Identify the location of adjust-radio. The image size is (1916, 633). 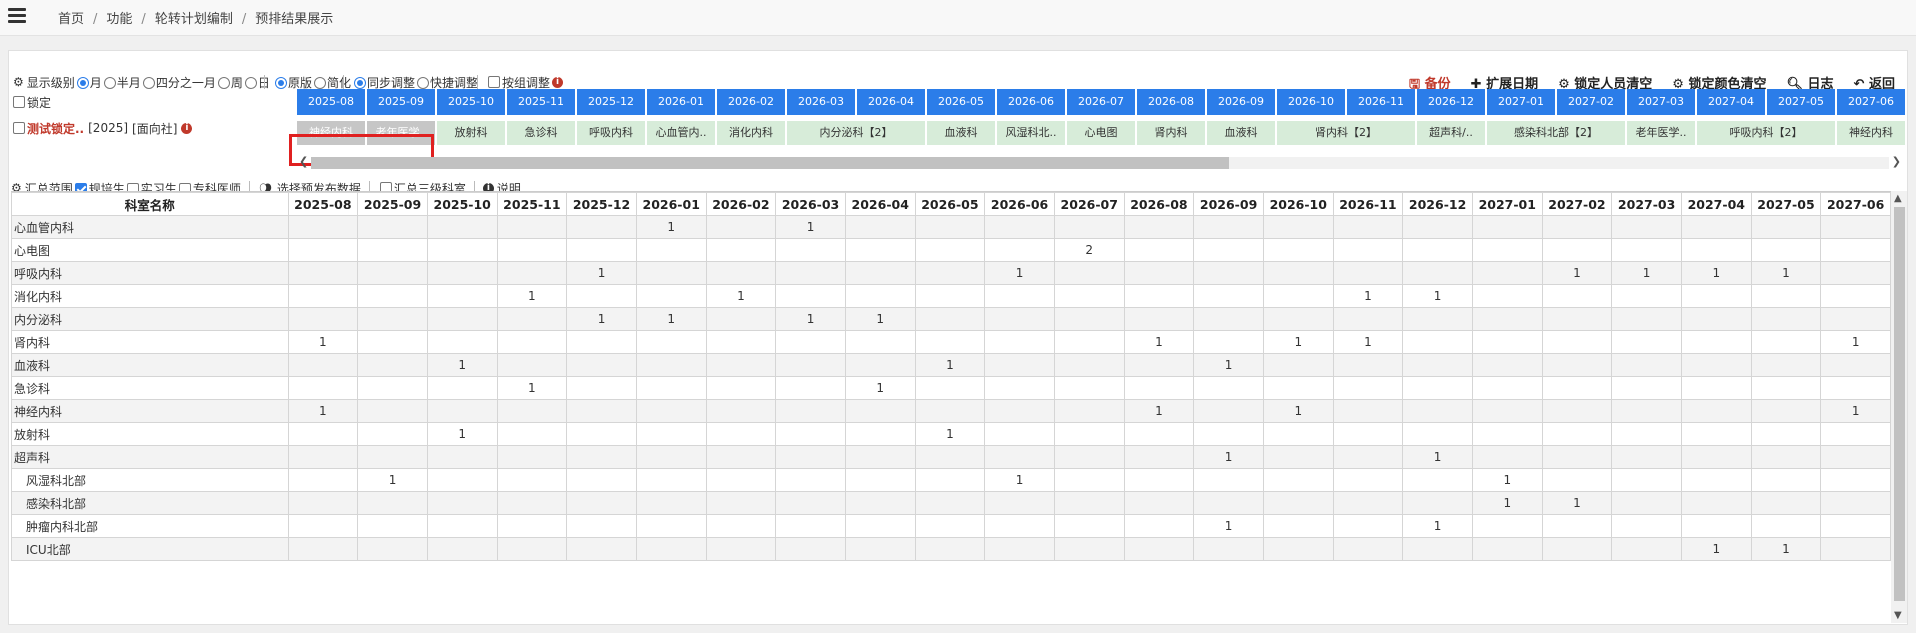
(360, 83).